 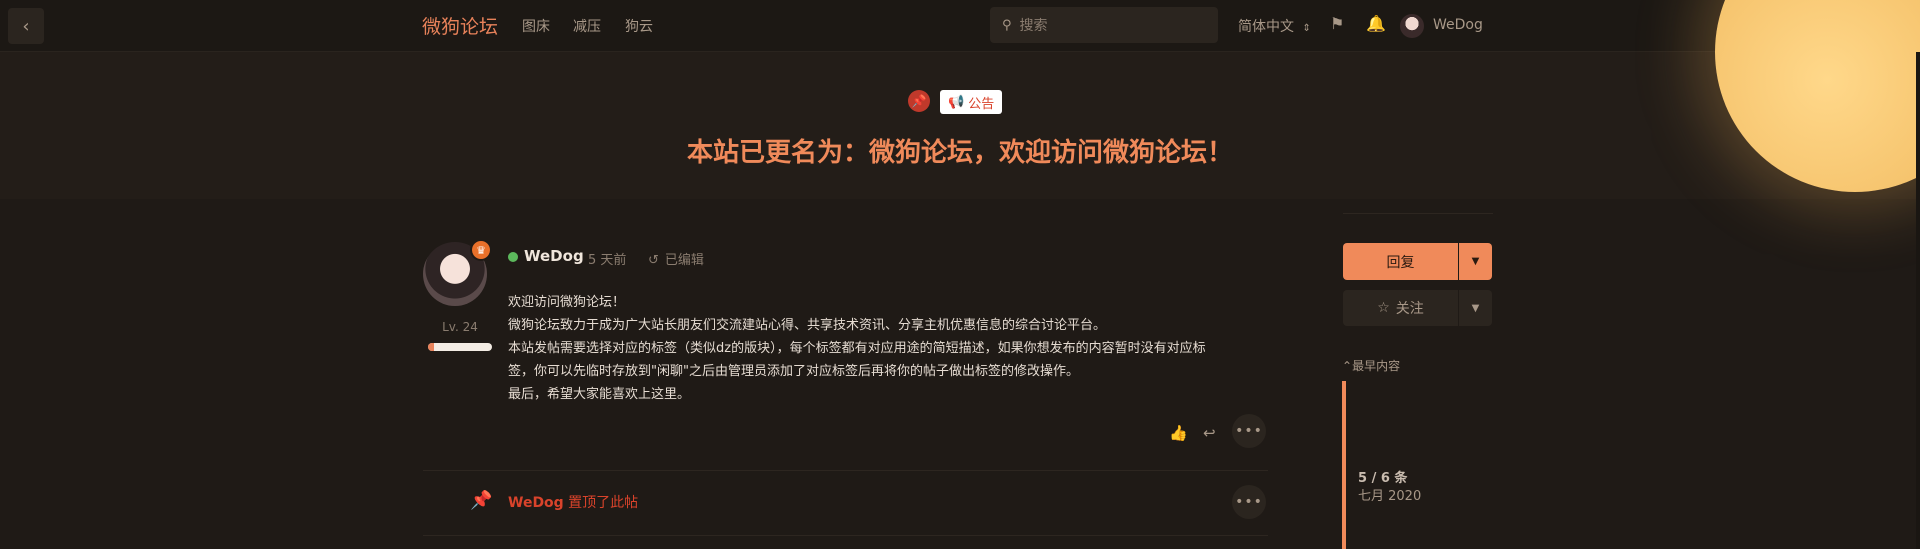 What do you see at coordinates (554, 256) in the screenshot?
I see `post-author: WeDog` at bounding box center [554, 256].